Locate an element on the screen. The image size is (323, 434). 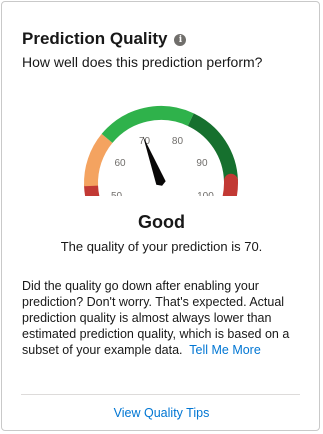
footer-divider is located at coordinates (160, 394).